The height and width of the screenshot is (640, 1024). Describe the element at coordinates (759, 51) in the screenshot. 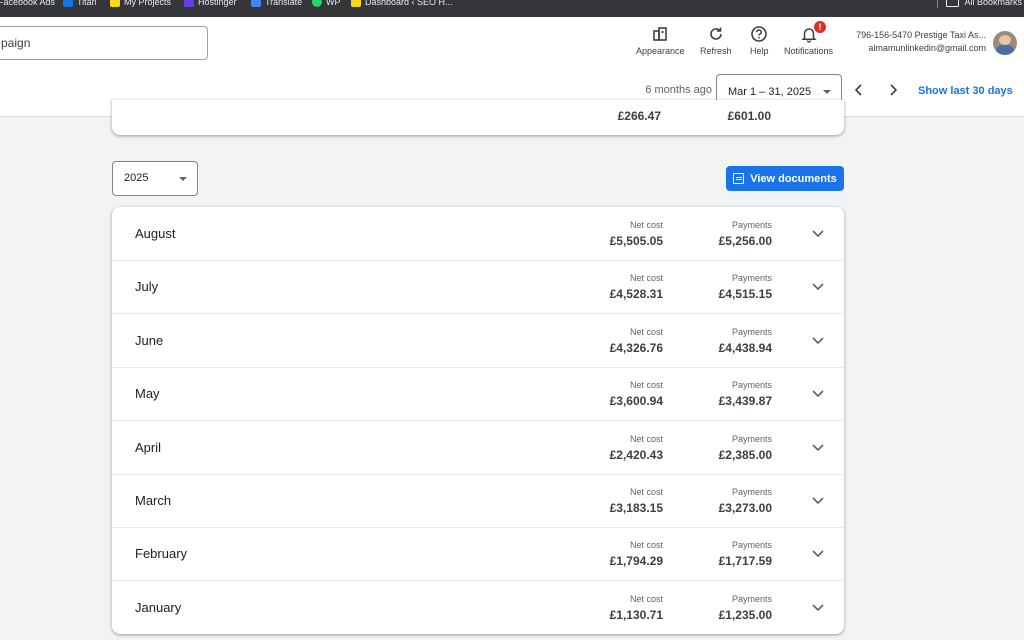

I see `help-label: Help` at that location.